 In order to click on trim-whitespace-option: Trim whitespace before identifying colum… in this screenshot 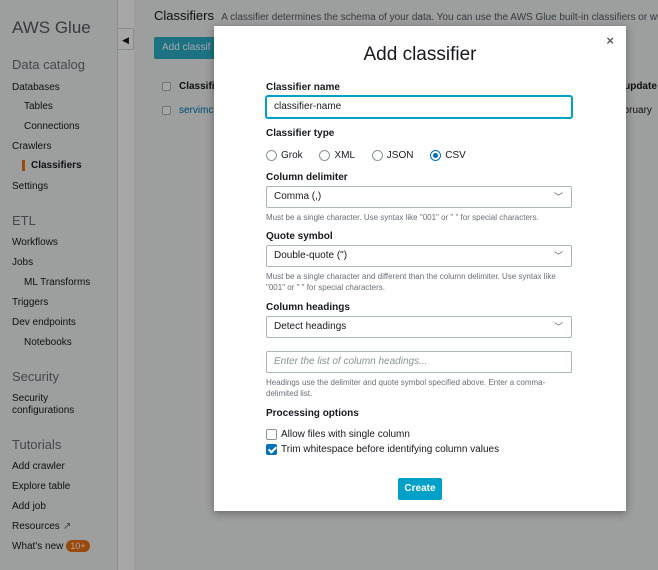, I will do `click(382, 449)`.